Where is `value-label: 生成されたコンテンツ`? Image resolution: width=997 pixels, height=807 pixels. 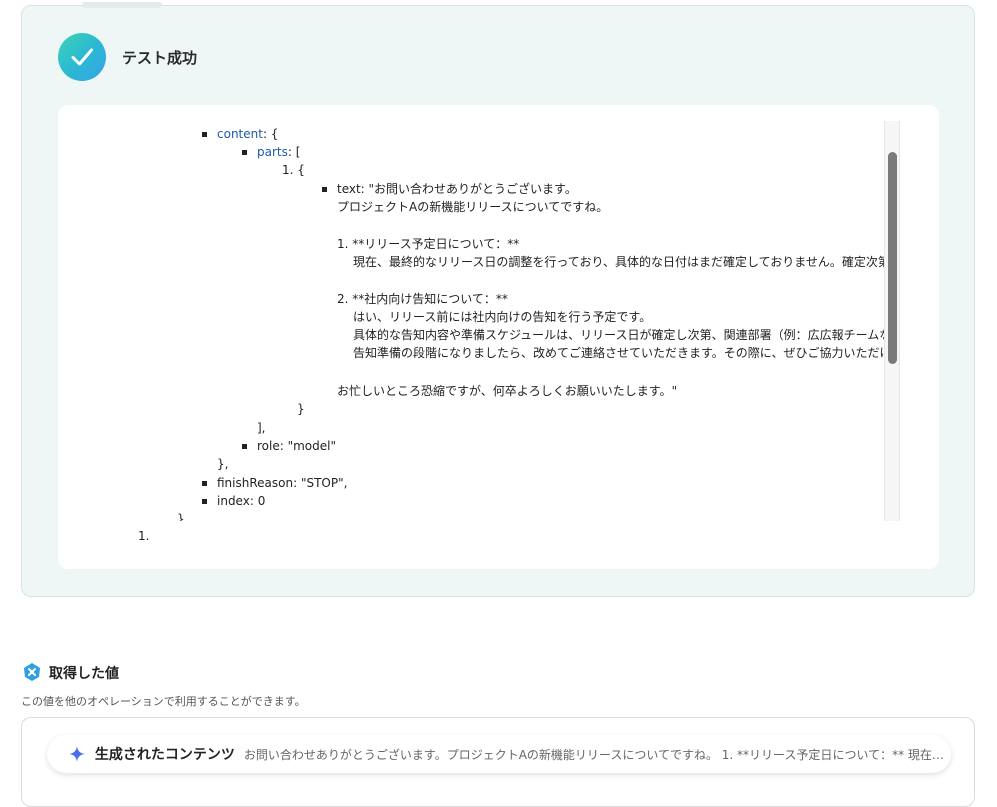 value-label: 生成されたコンテンツ is located at coordinates (164, 755).